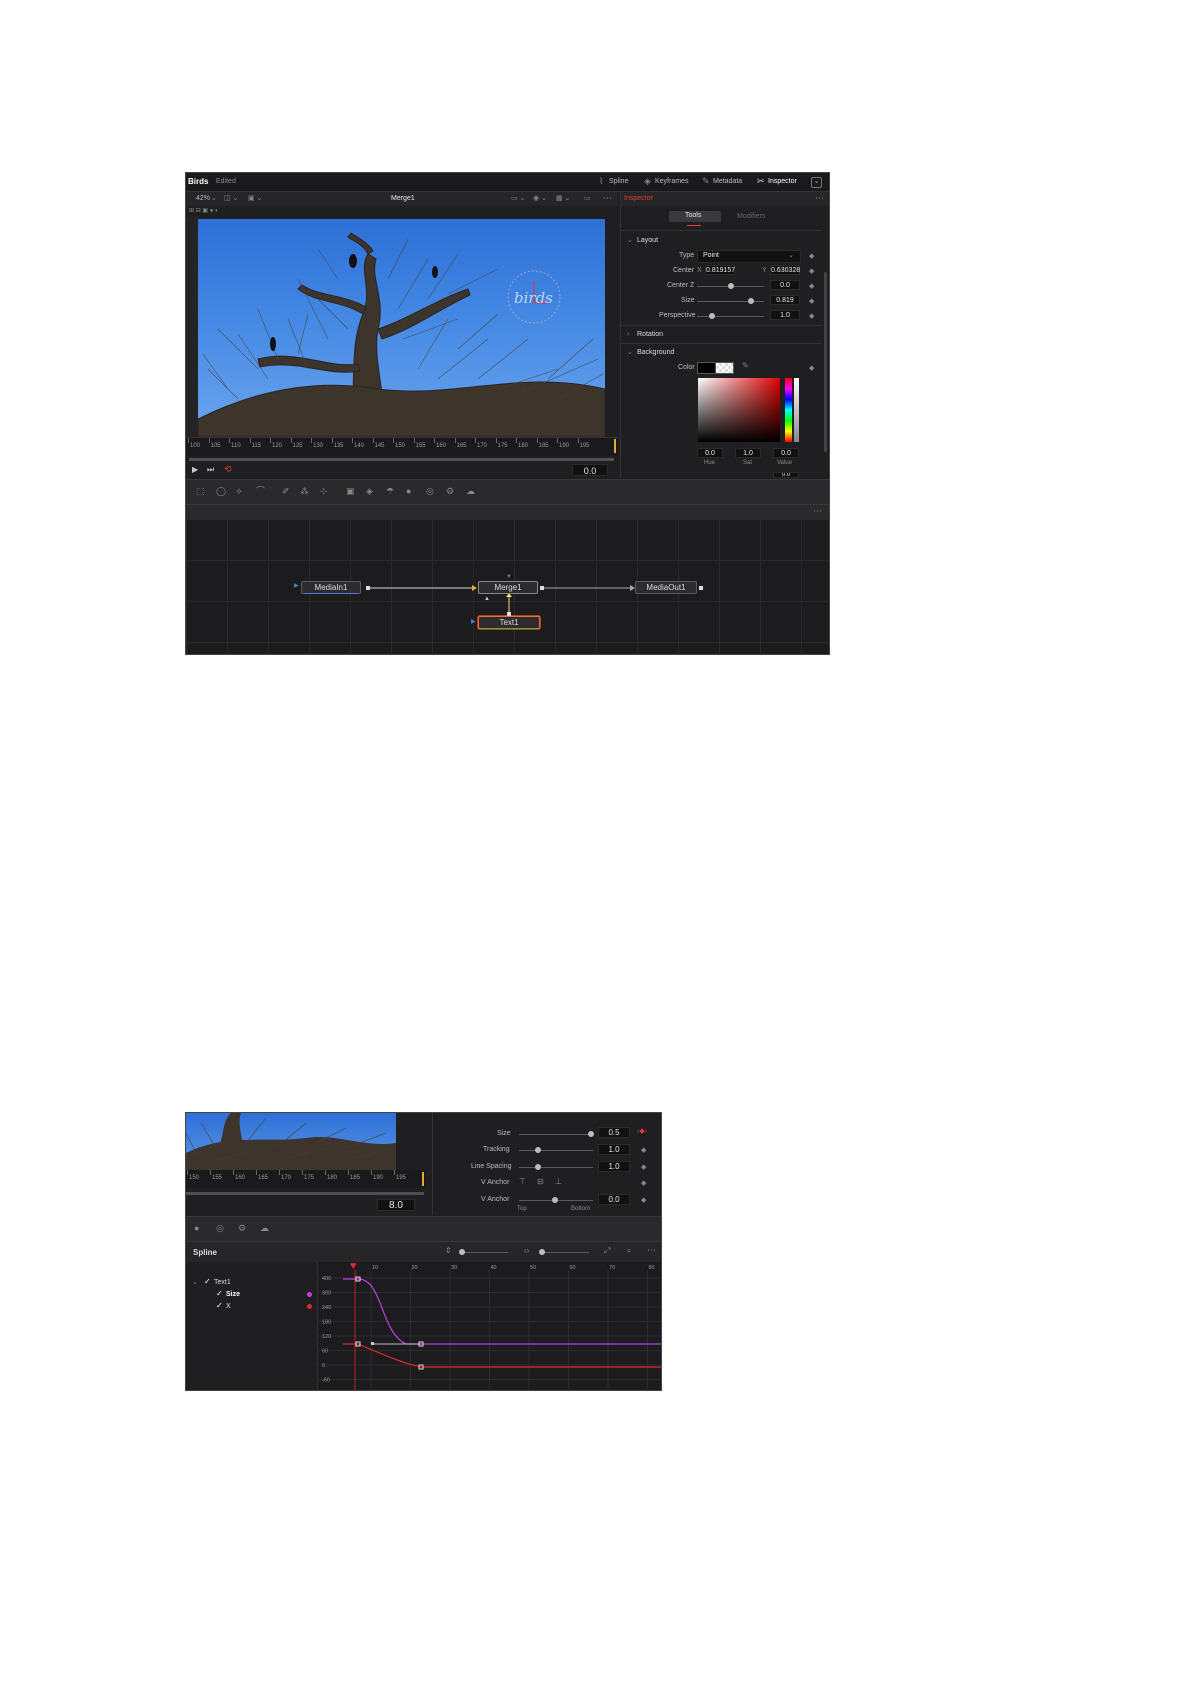 This screenshot has height=1685, width=1192. Describe the element at coordinates (306, 1179) in the screenshot. I see `bottom-viewer-ruler: 150 155 160 165 170 175 180 185 190 195` at that location.